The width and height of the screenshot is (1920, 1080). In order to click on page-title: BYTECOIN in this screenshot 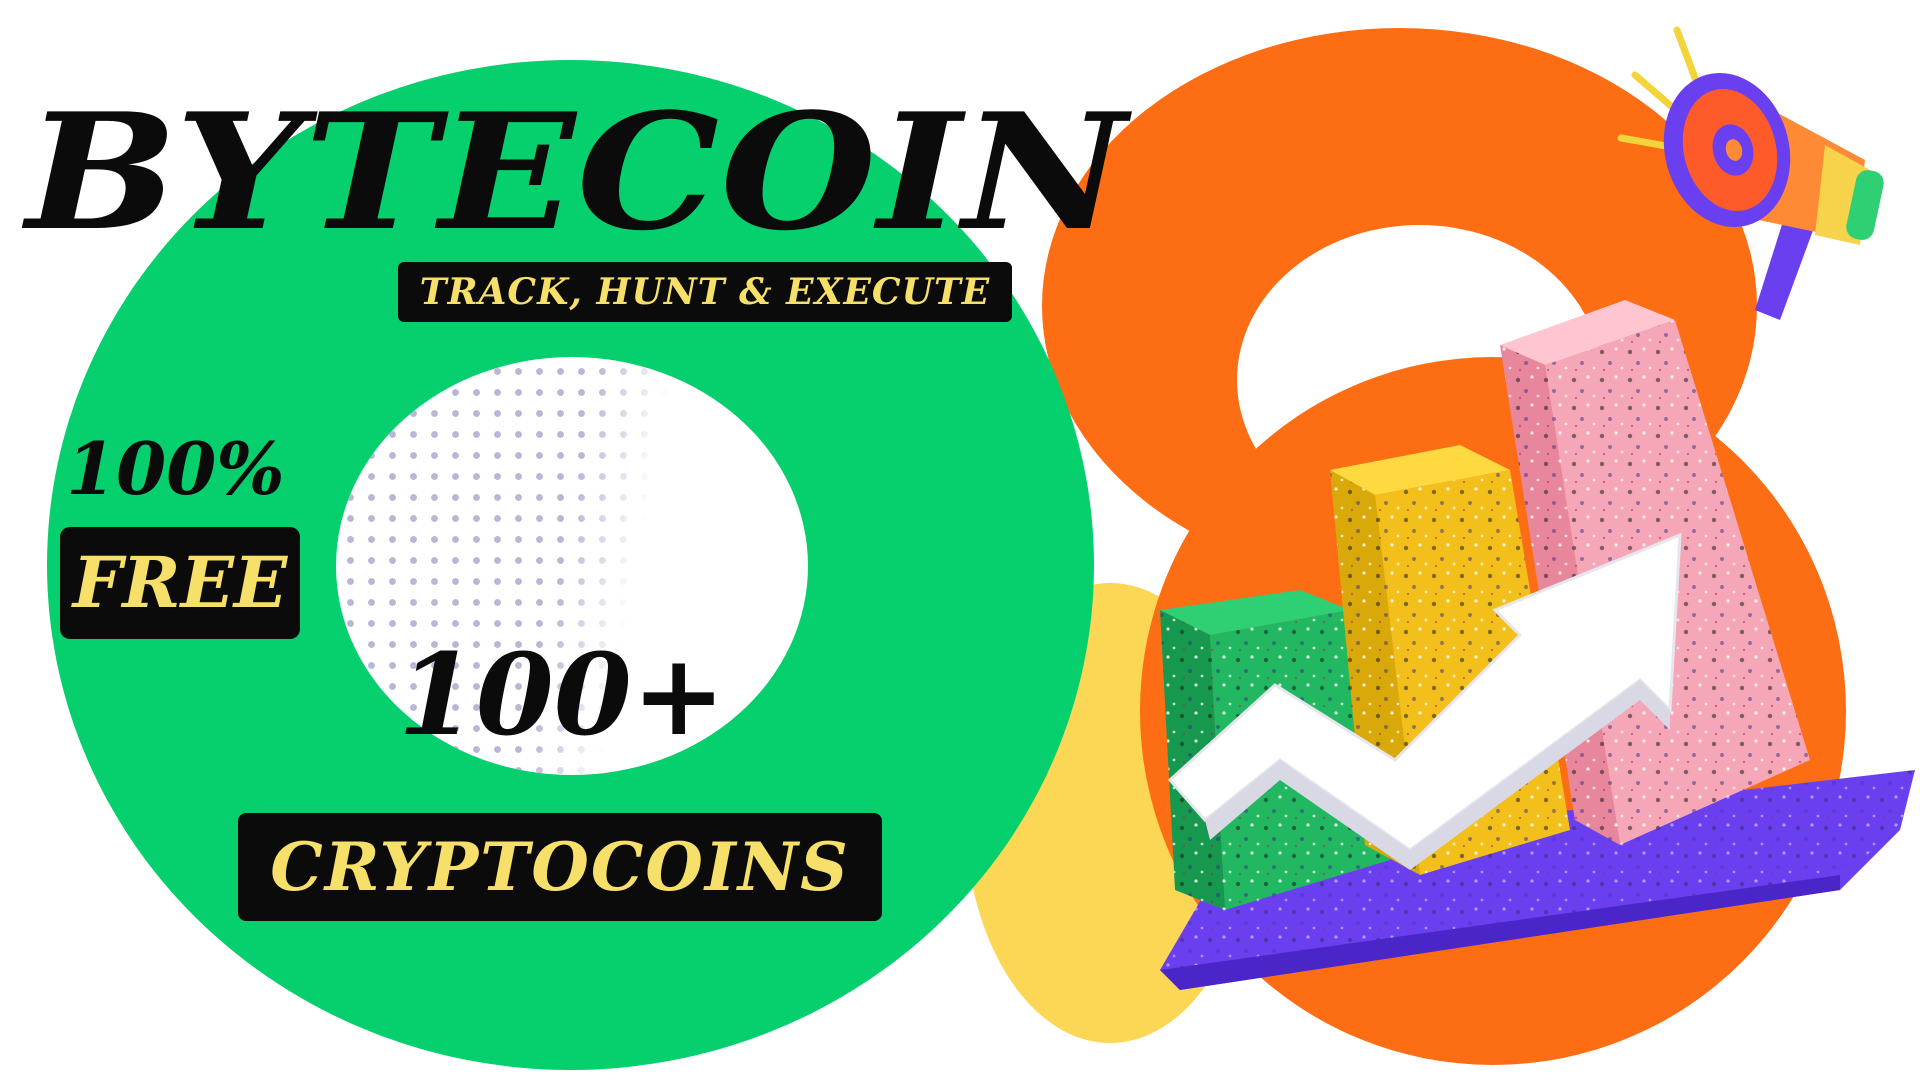, I will do `click(577, 172)`.